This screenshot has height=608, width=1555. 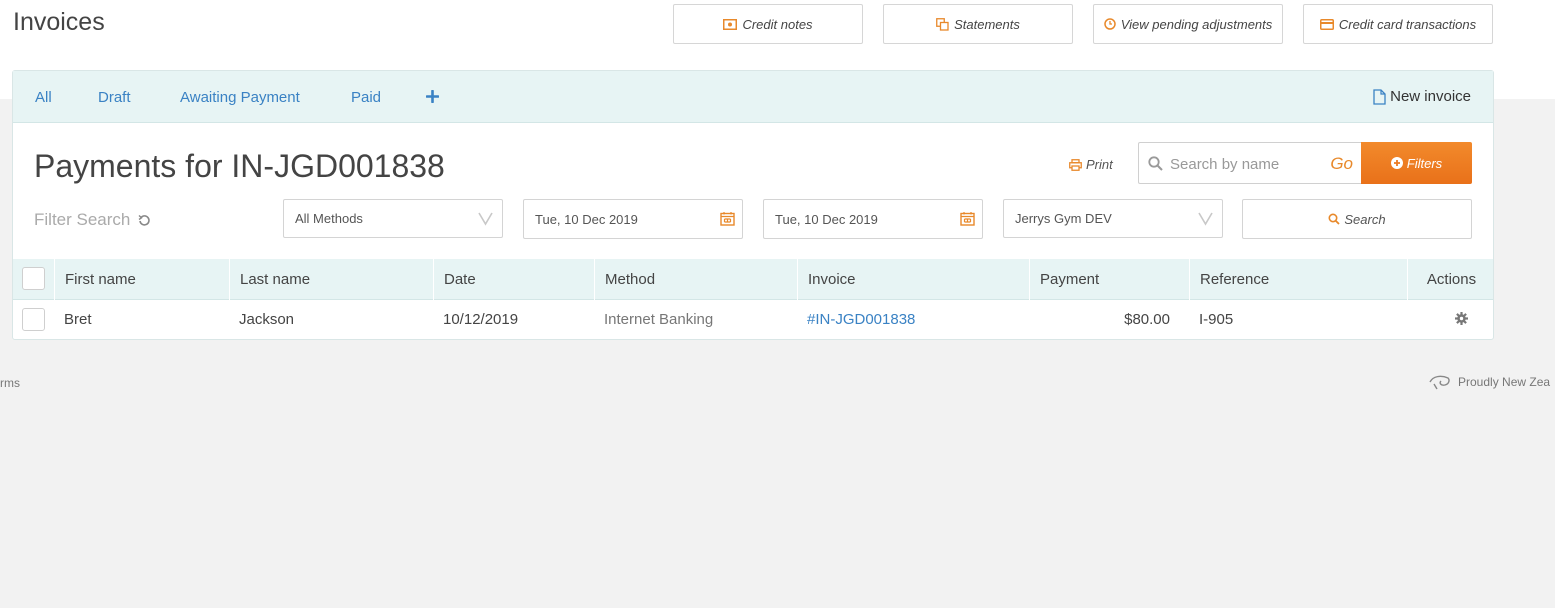 I want to click on view-pending-adjustments-button: View pending adjustments, so click(x=1188, y=24).